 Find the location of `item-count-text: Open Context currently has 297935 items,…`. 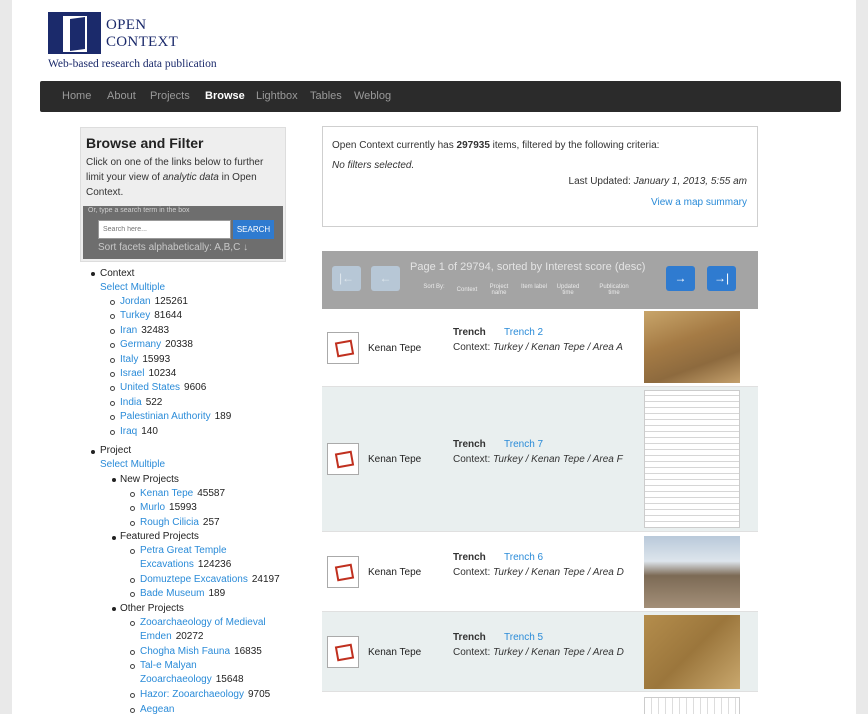

item-count-text: Open Context currently has 297935 items,… is located at coordinates (496, 145).